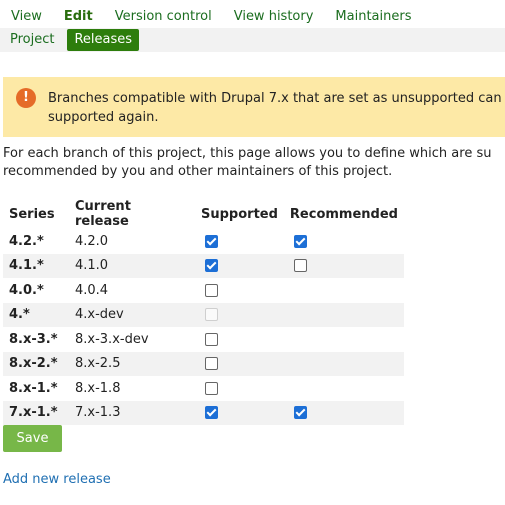  What do you see at coordinates (26, 98) in the screenshot?
I see `warning-icon: !` at bounding box center [26, 98].